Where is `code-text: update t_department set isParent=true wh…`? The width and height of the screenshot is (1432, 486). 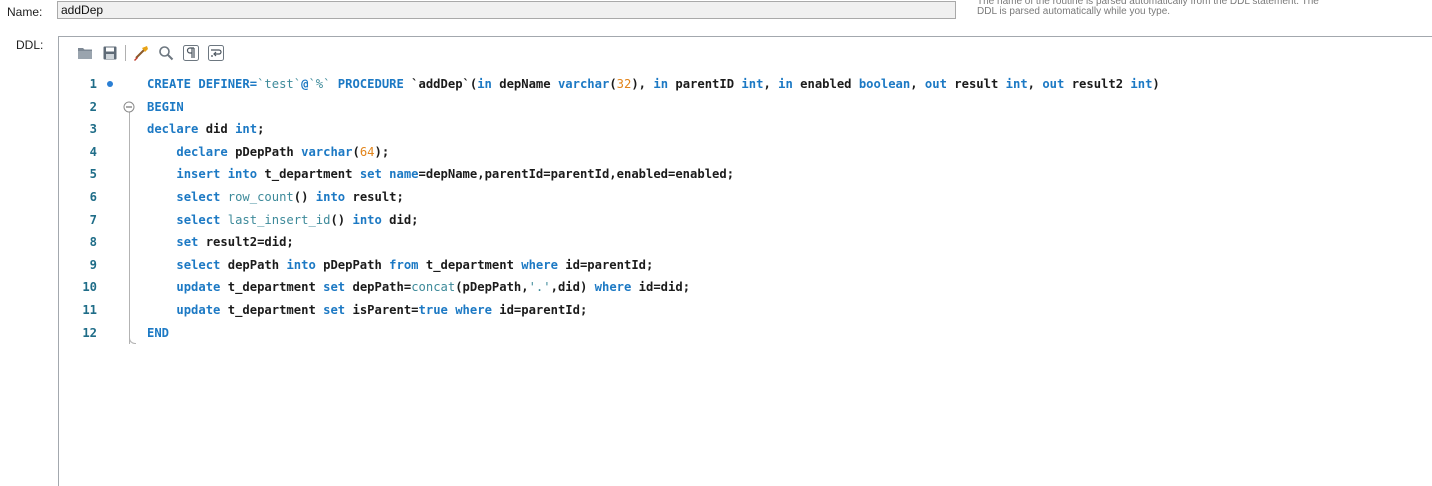 code-text: update t_department set isParent=true wh… is located at coordinates (367, 310).